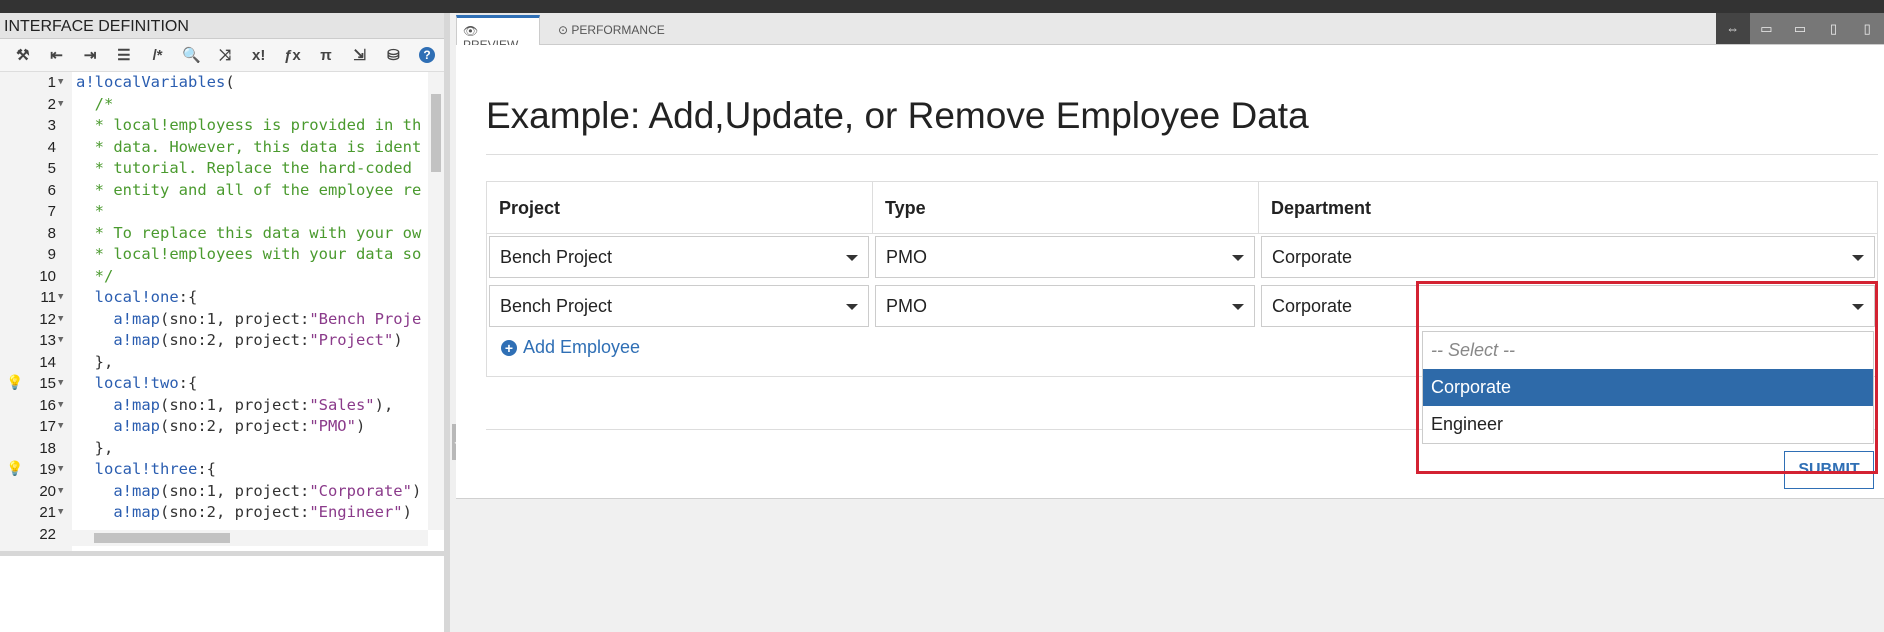  Describe the element at coordinates (47, 405) in the screenshot. I see `line-number: 16` at that location.